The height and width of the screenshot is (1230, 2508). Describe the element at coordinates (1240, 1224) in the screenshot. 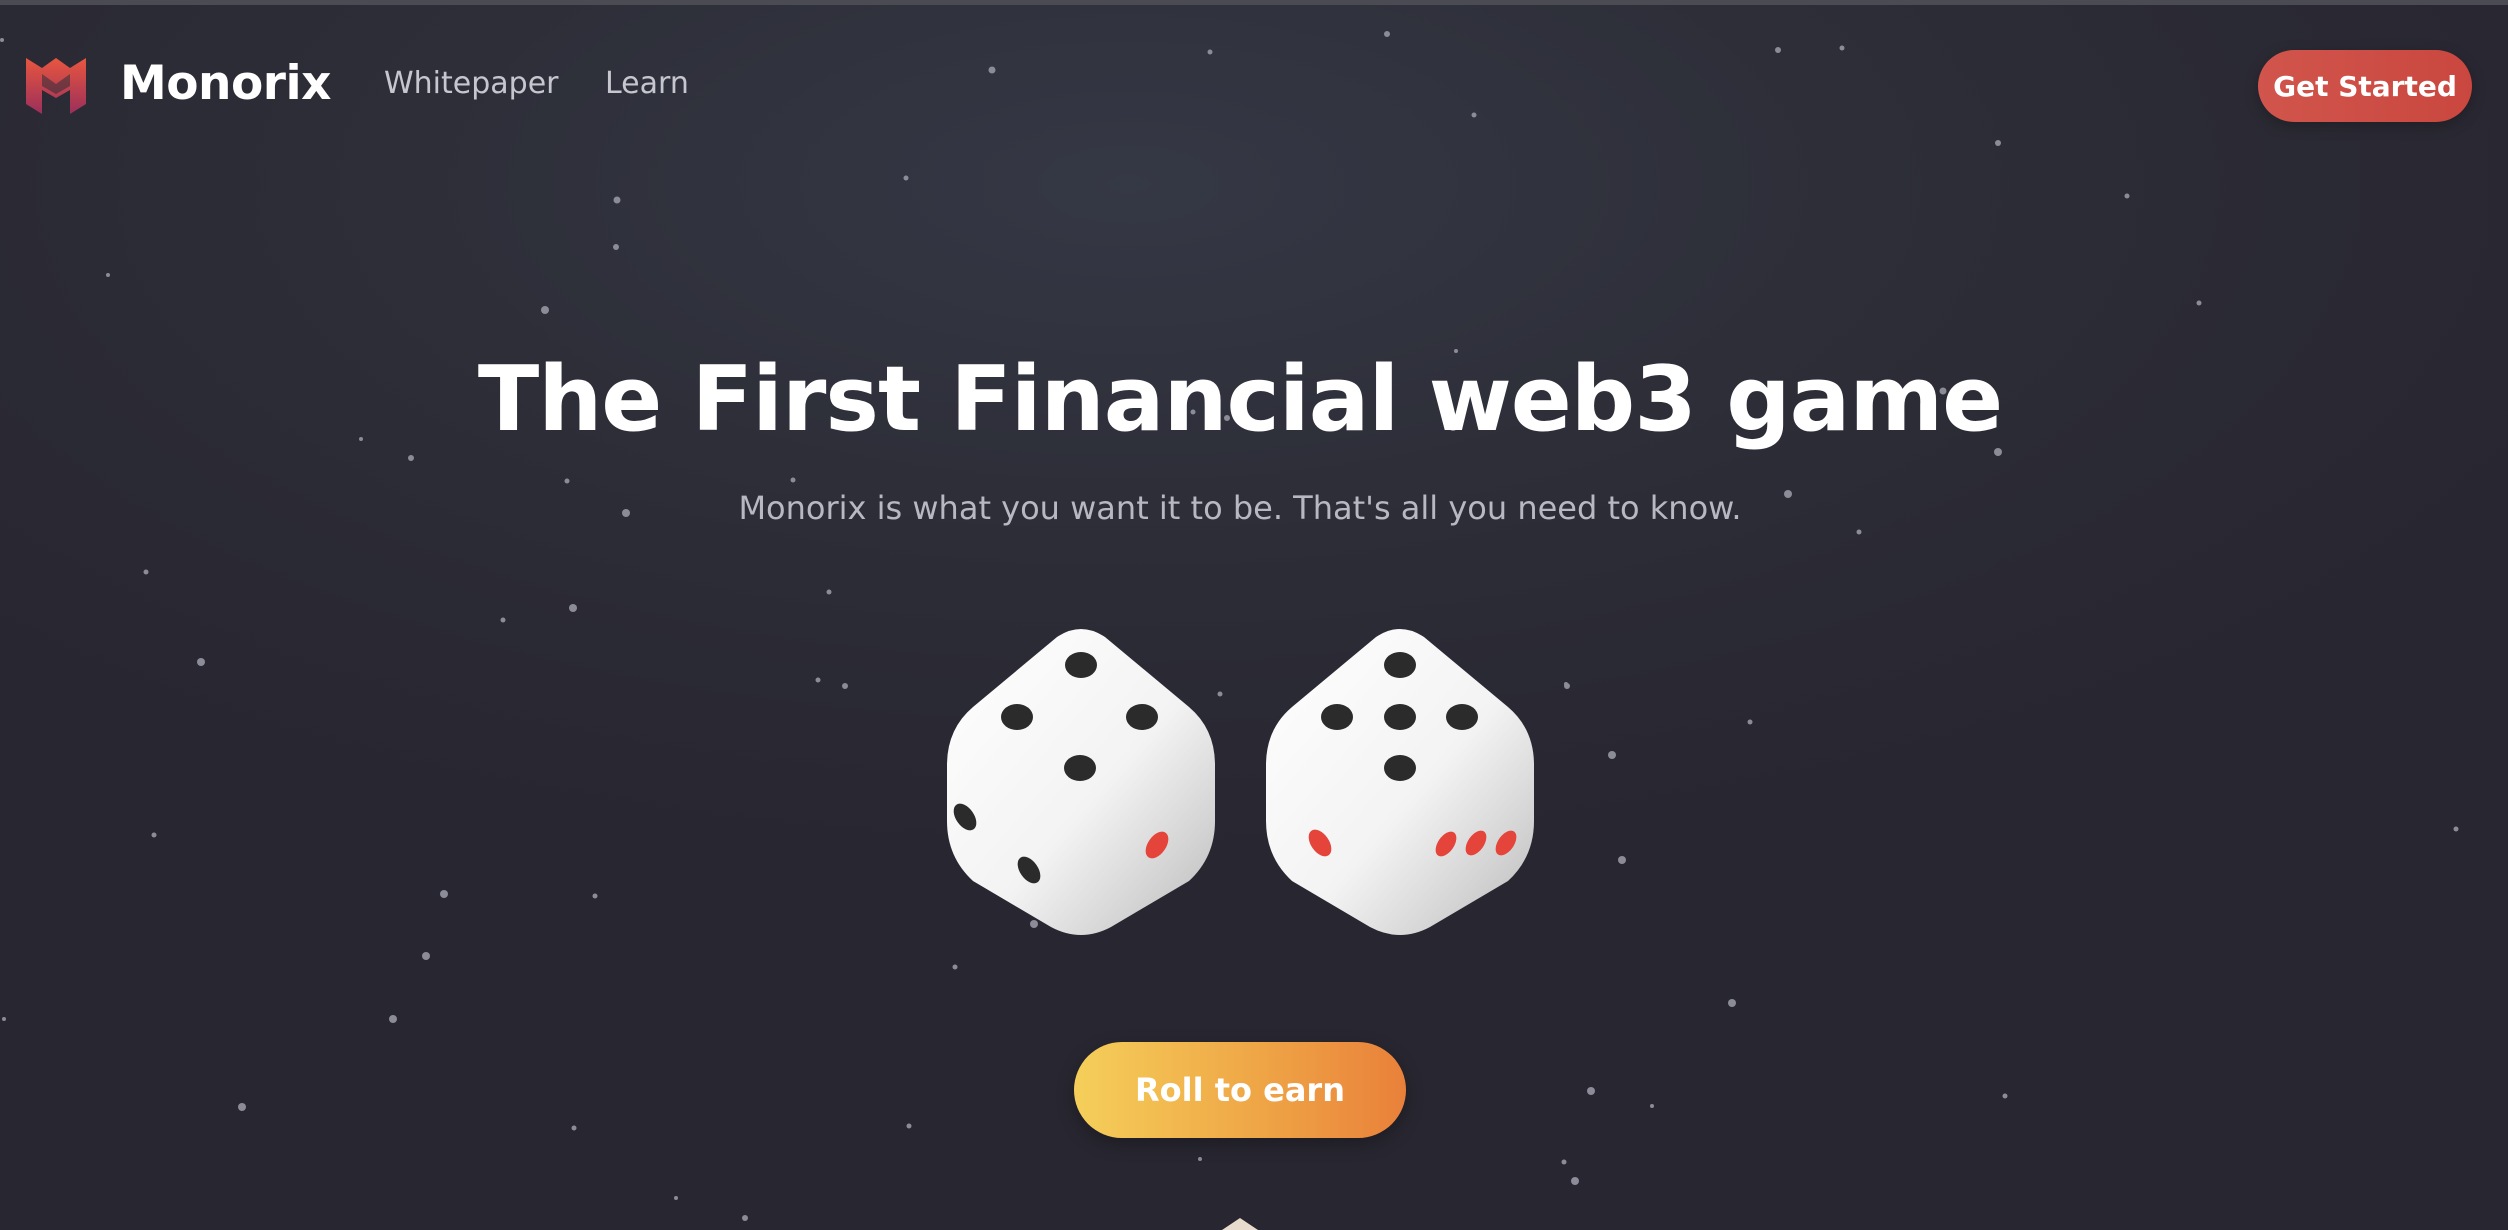

I see `scroll-down-indicator-icon` at that location.